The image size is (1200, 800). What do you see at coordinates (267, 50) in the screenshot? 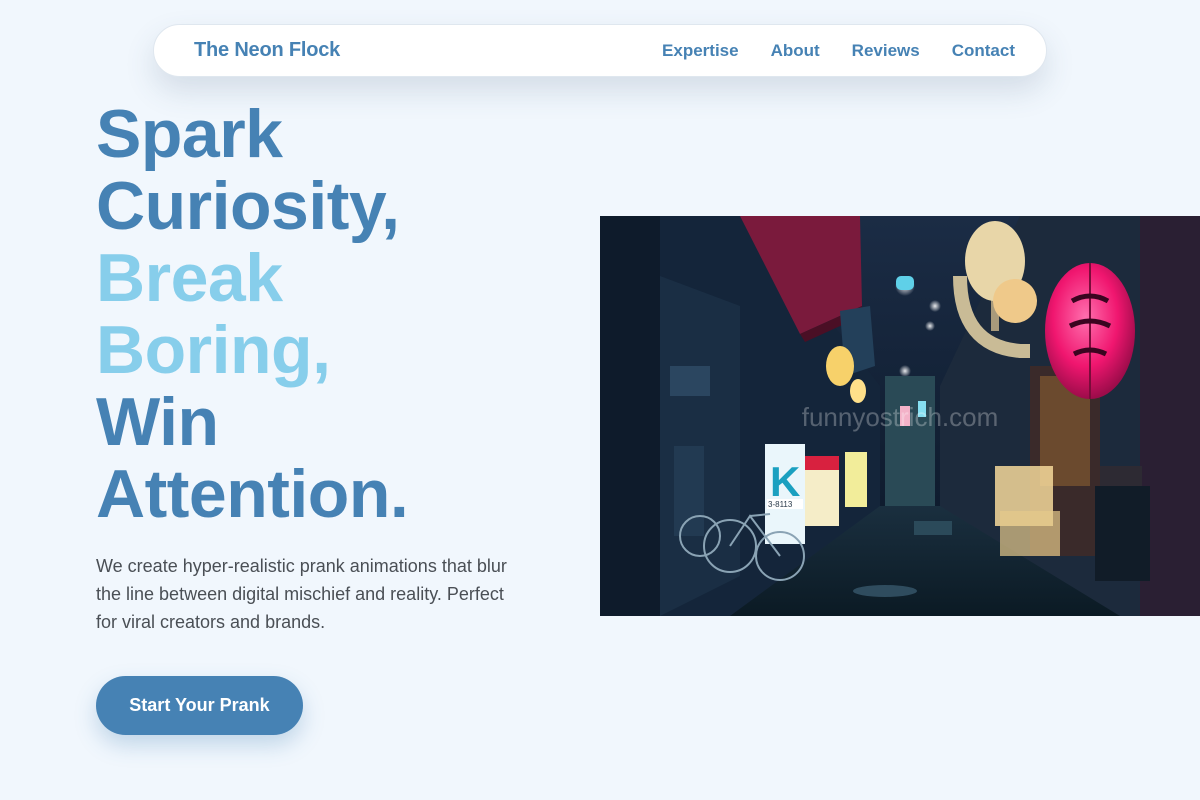
I see `brand-logo: The Neon Flock` at bounding box center [267, 50].